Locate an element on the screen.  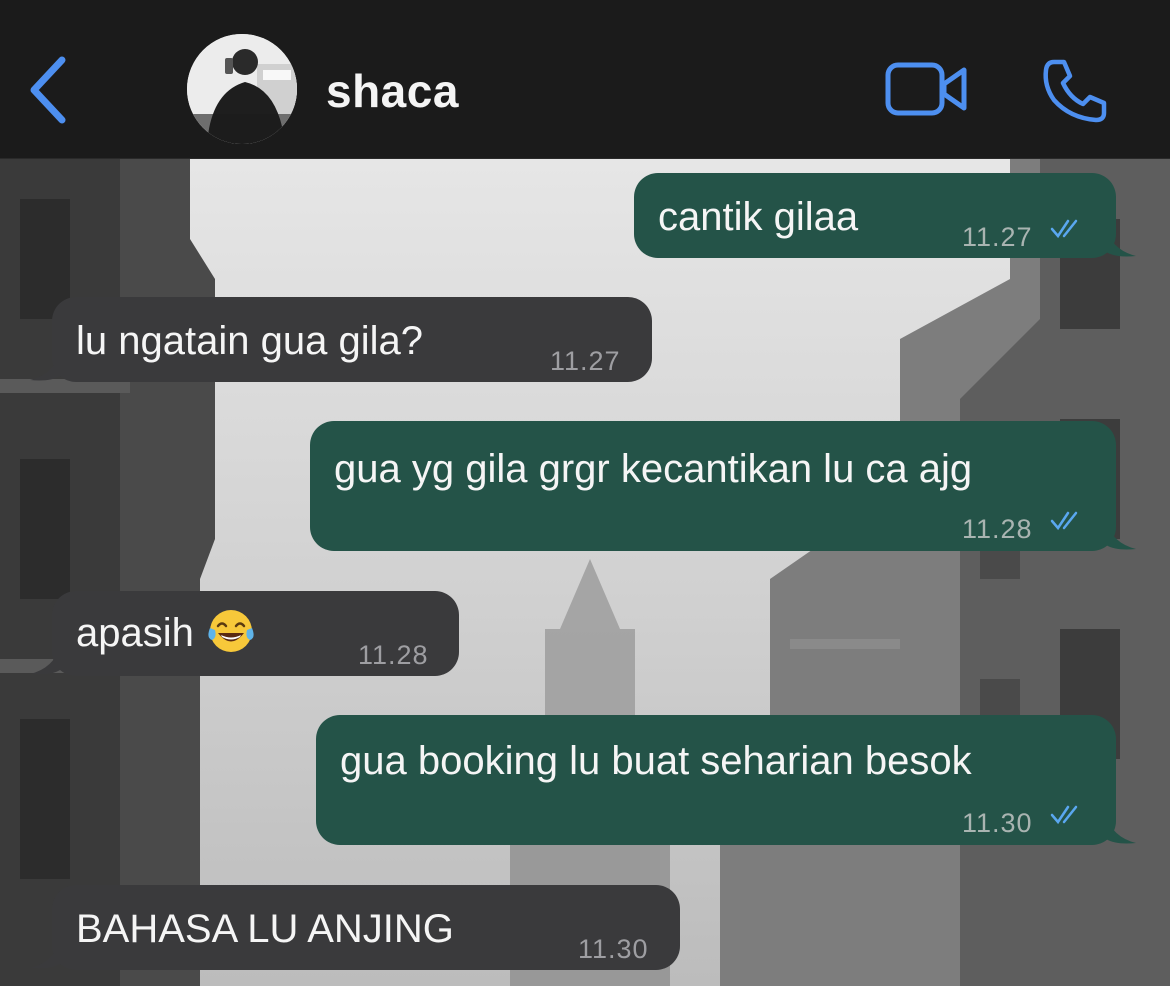
message-text: apasih is located at coordinates (166, 634).